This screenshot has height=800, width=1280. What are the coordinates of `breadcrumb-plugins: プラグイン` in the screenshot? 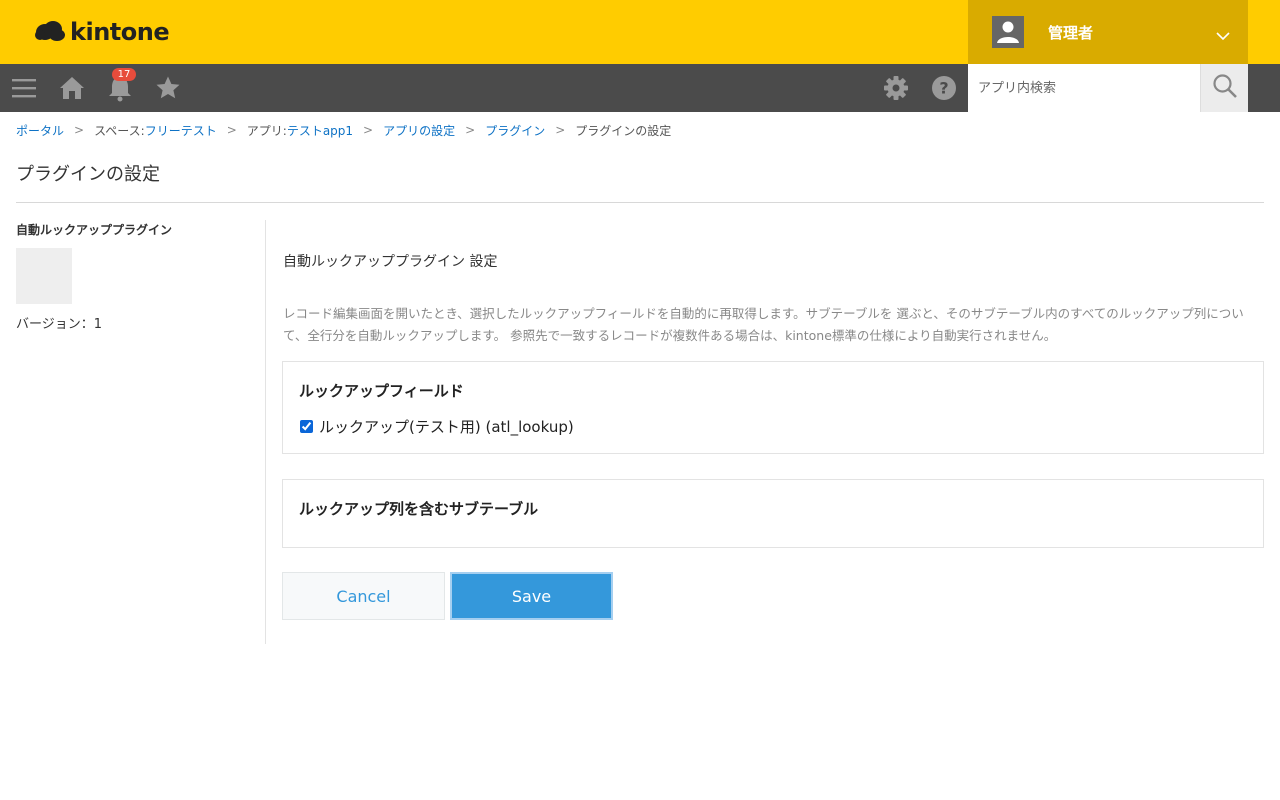 It's located at (515, 130).